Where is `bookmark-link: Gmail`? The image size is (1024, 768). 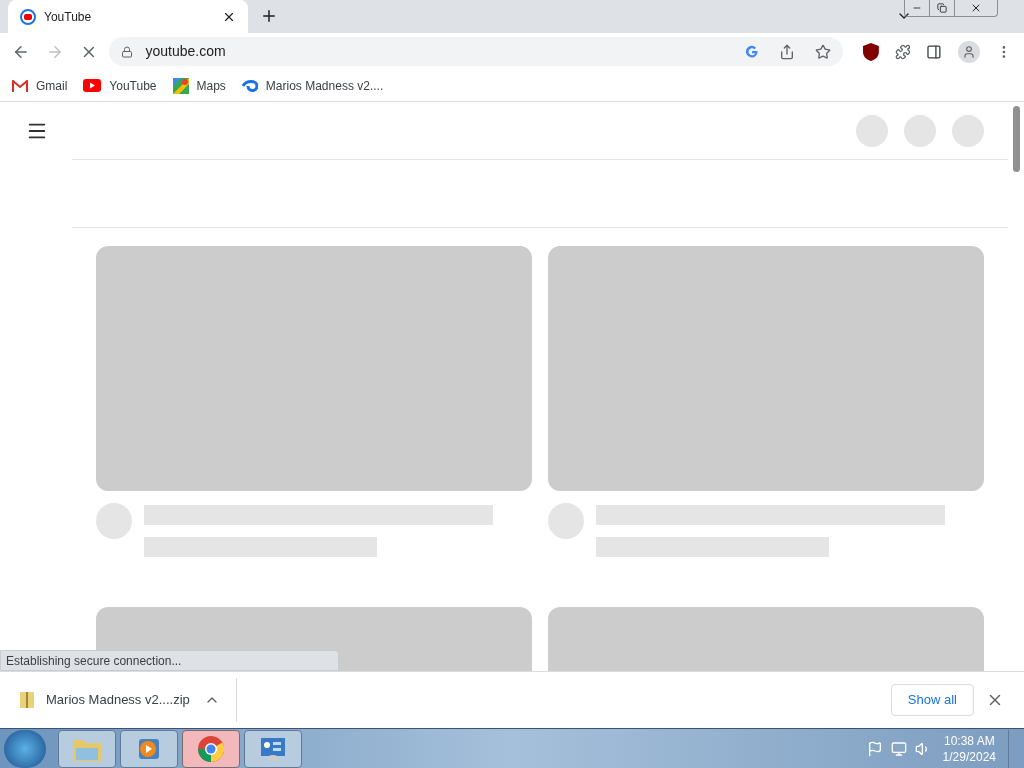
bookmark-link: Gmail is located at coordinates (40, 85).